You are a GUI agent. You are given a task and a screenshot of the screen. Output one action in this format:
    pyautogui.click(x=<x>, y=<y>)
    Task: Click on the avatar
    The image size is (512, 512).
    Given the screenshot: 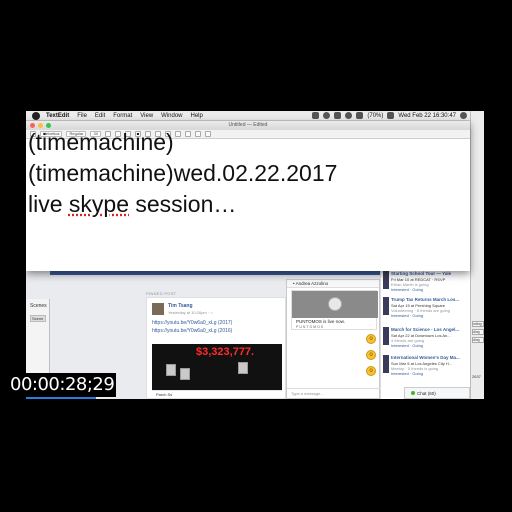 What is the action you would take?
    pyautogui.click(x=158, y=309)
    